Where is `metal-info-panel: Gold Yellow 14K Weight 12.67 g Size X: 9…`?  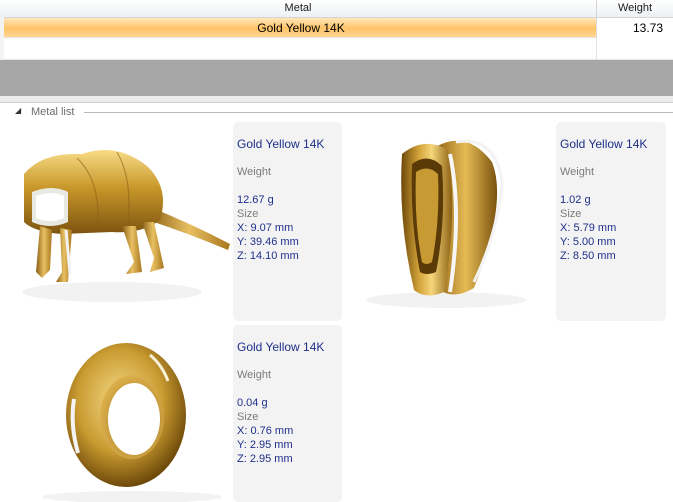
metal-info-panel: Gold Yellow 14K Weight 12.67 g Size X: 9… is located at coordinates (287, 221).